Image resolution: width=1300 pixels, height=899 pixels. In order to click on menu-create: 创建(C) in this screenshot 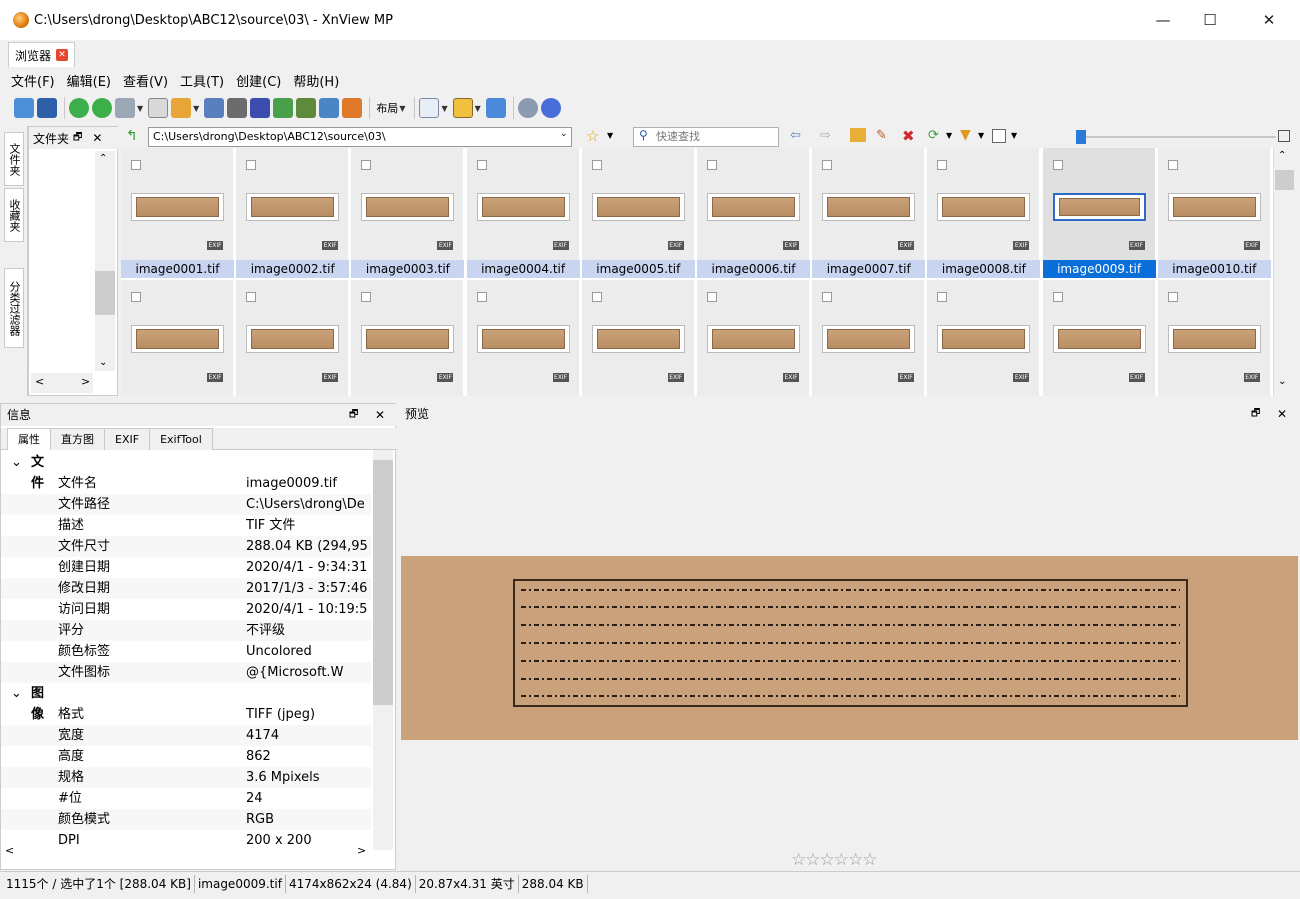, I will do `click(258, 80)`.